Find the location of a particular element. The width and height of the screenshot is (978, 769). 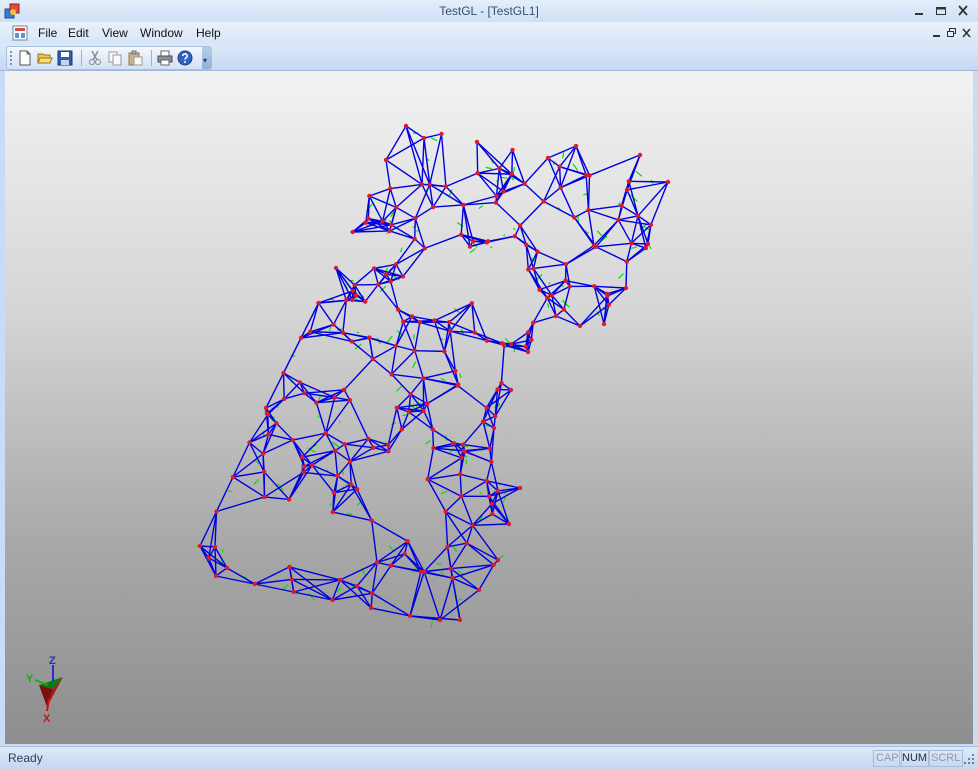

minimize-button is located at coordinates (919, 11).